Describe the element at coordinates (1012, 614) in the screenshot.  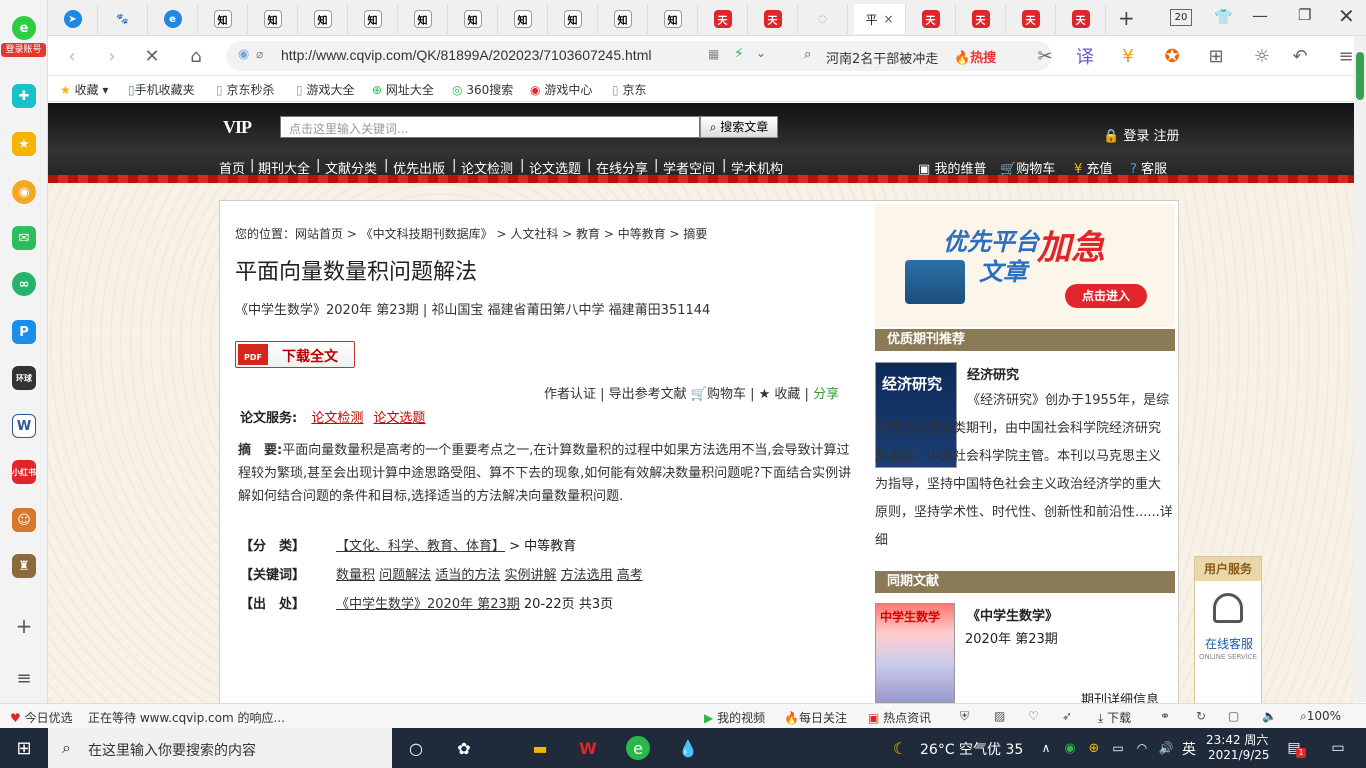
I see `same-issue-journal: 《中学生数学》` at that location.